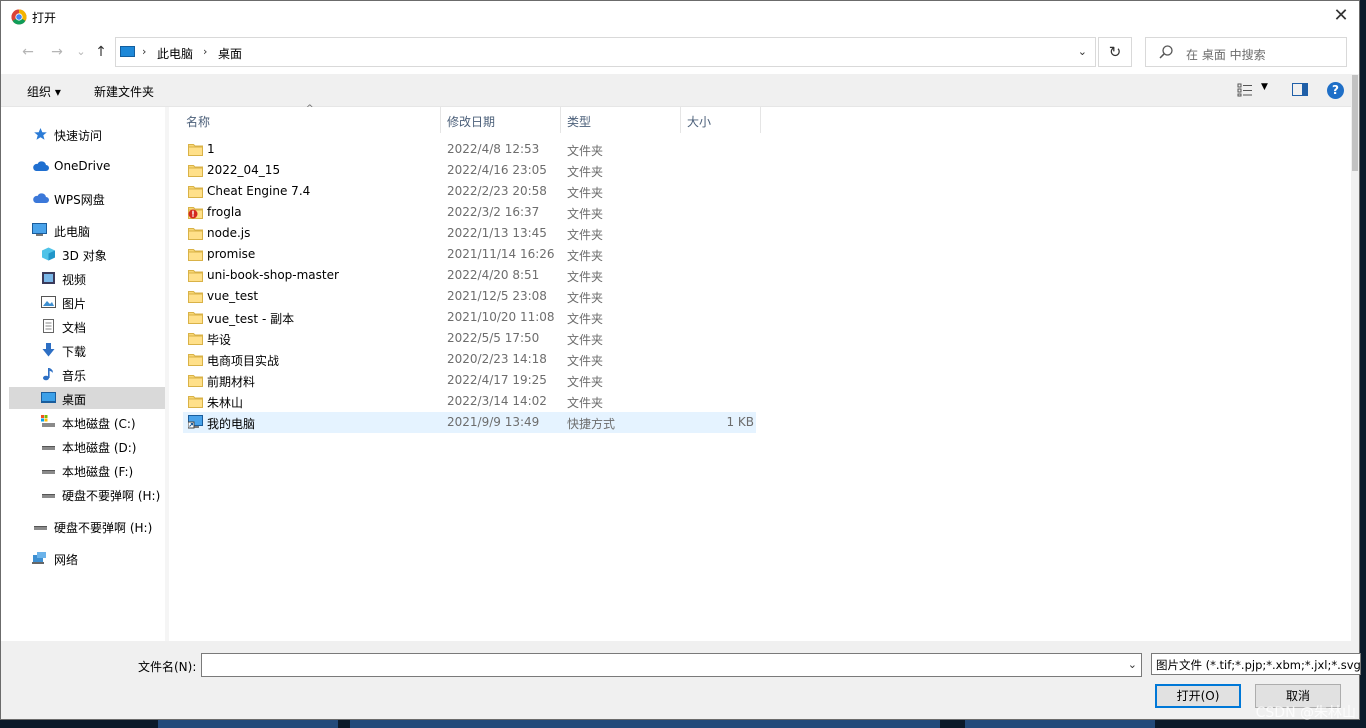 This screenshot has width=1366, height=728. I want to click on sidebar-item-this-pc: 此电脑, so click(87, 230).